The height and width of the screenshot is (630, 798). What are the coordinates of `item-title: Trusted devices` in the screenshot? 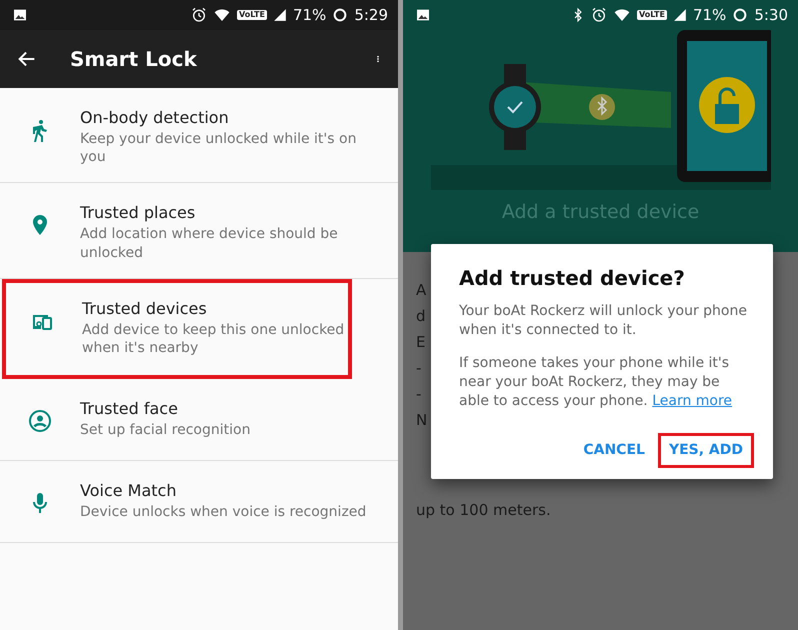 It's located at (145, 309).